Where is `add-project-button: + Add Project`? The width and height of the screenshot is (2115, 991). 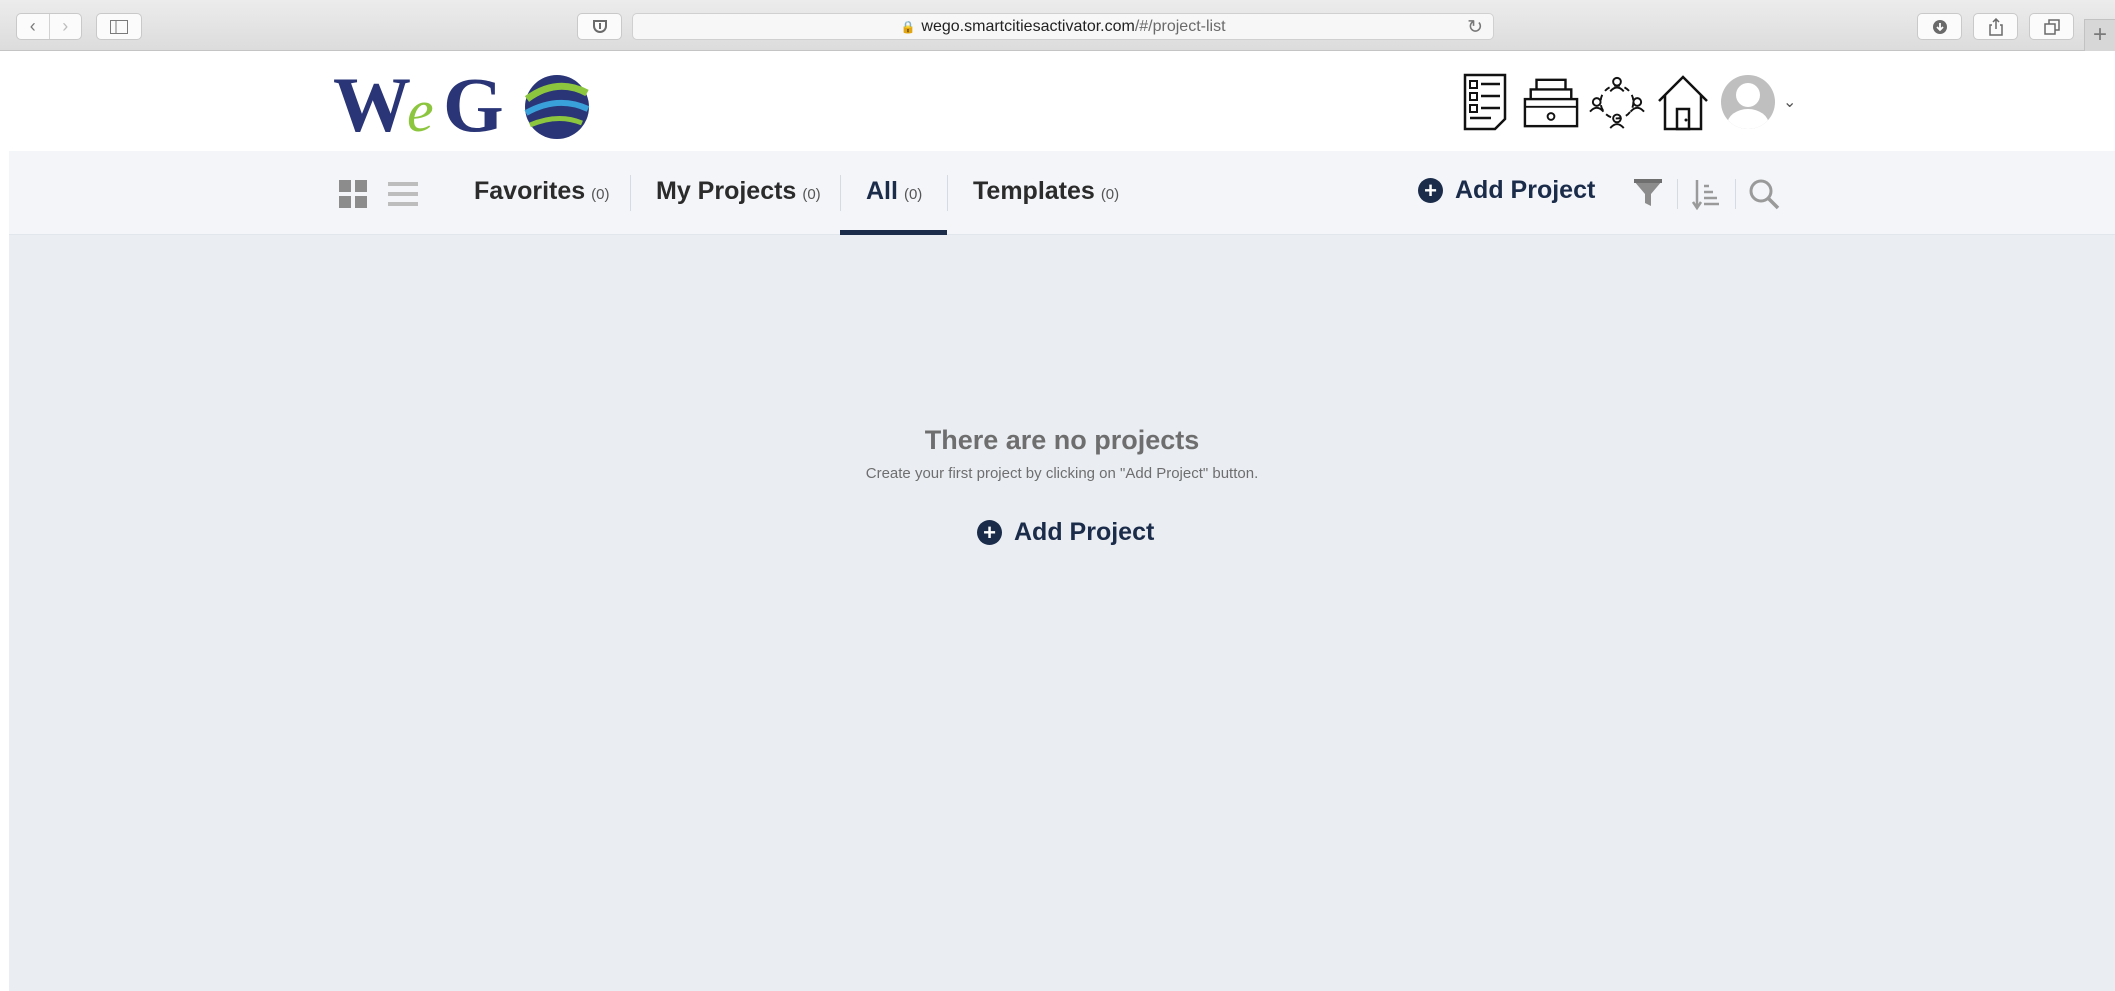 add-project-button: + Add Project is located at coordinates (1506, 190).